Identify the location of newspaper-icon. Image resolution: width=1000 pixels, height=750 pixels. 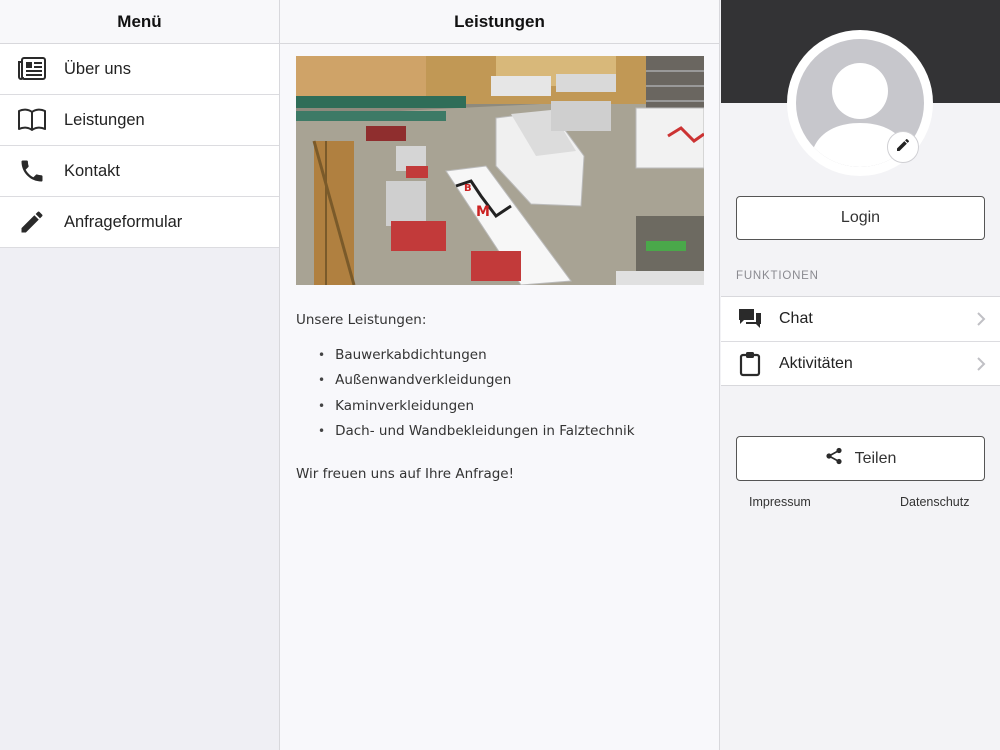
(32, 69).